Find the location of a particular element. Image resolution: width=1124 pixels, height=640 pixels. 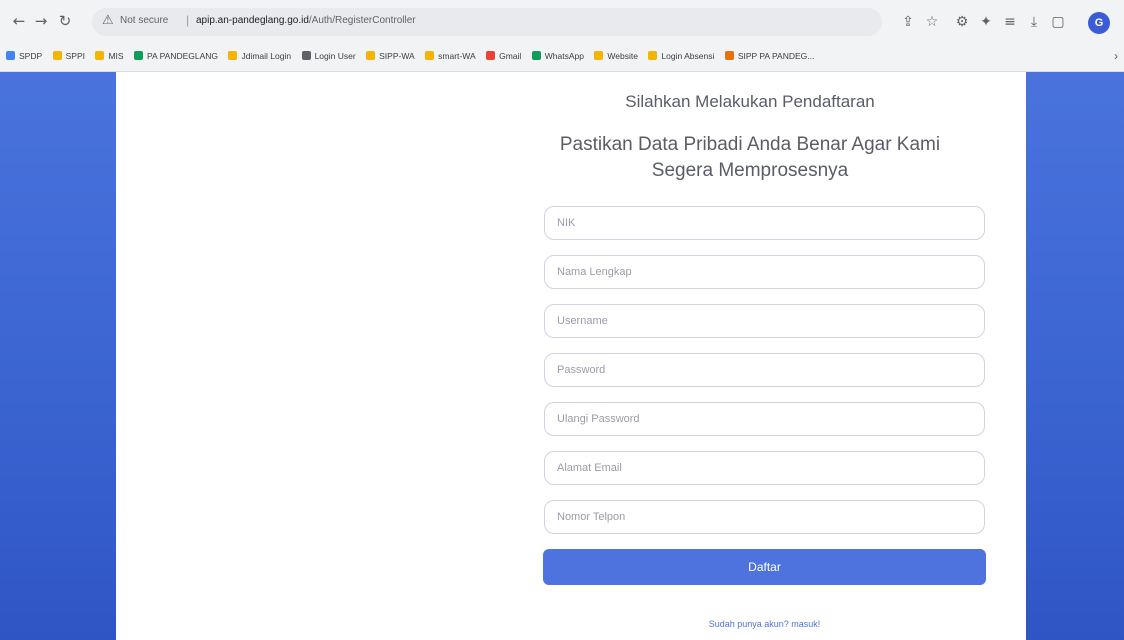

bookmark-item: Login User is located at coordinates (328, 56).